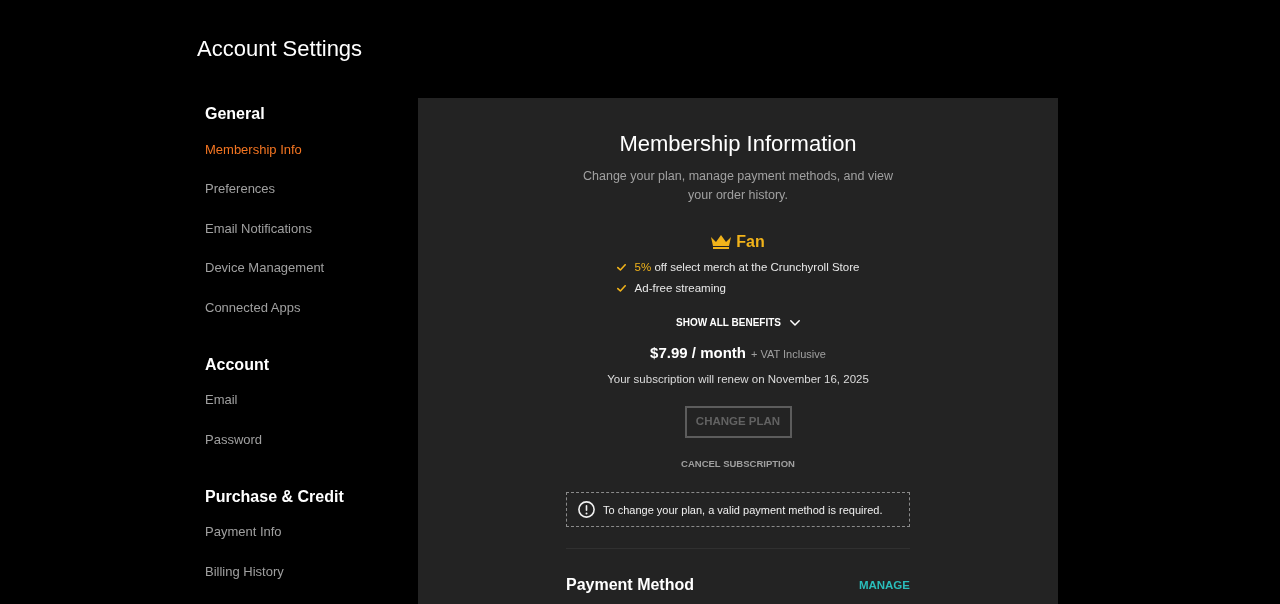  What do you see at coordinates (738, 464) in the screenshot?
I see `cancel-subscription-button: CANCEL SUBSCRIPTION` at bounding box center [738, 464].